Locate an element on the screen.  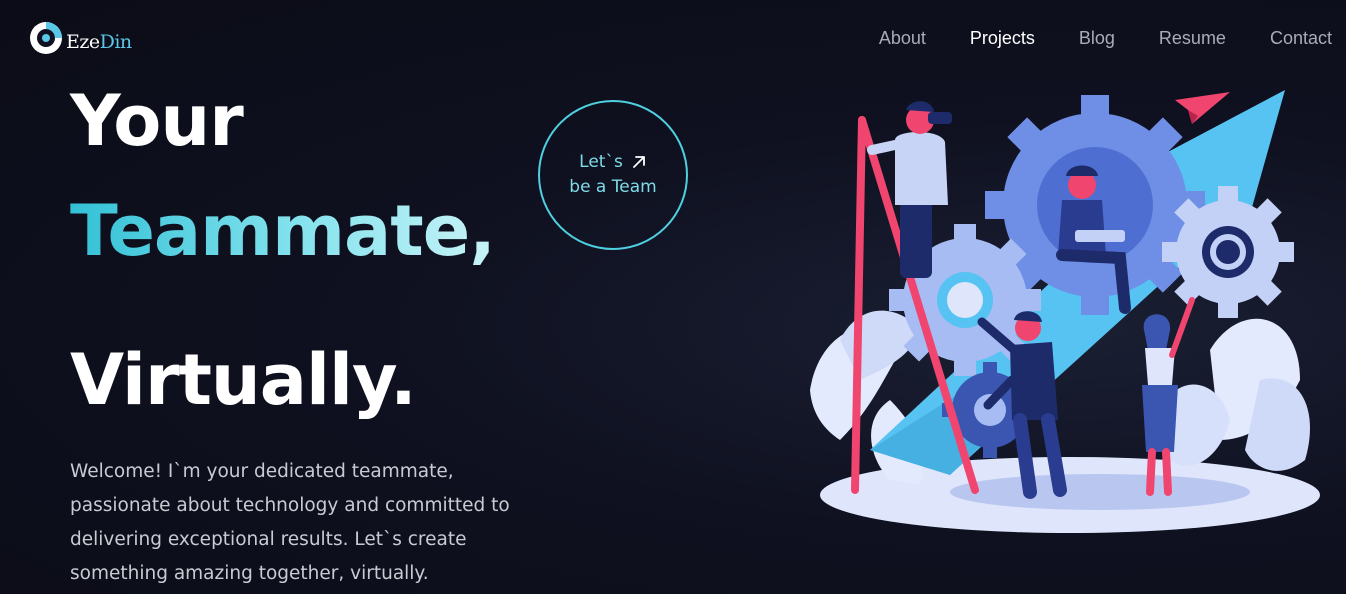
nav-link-about: About is located at coordinates (902, 38).